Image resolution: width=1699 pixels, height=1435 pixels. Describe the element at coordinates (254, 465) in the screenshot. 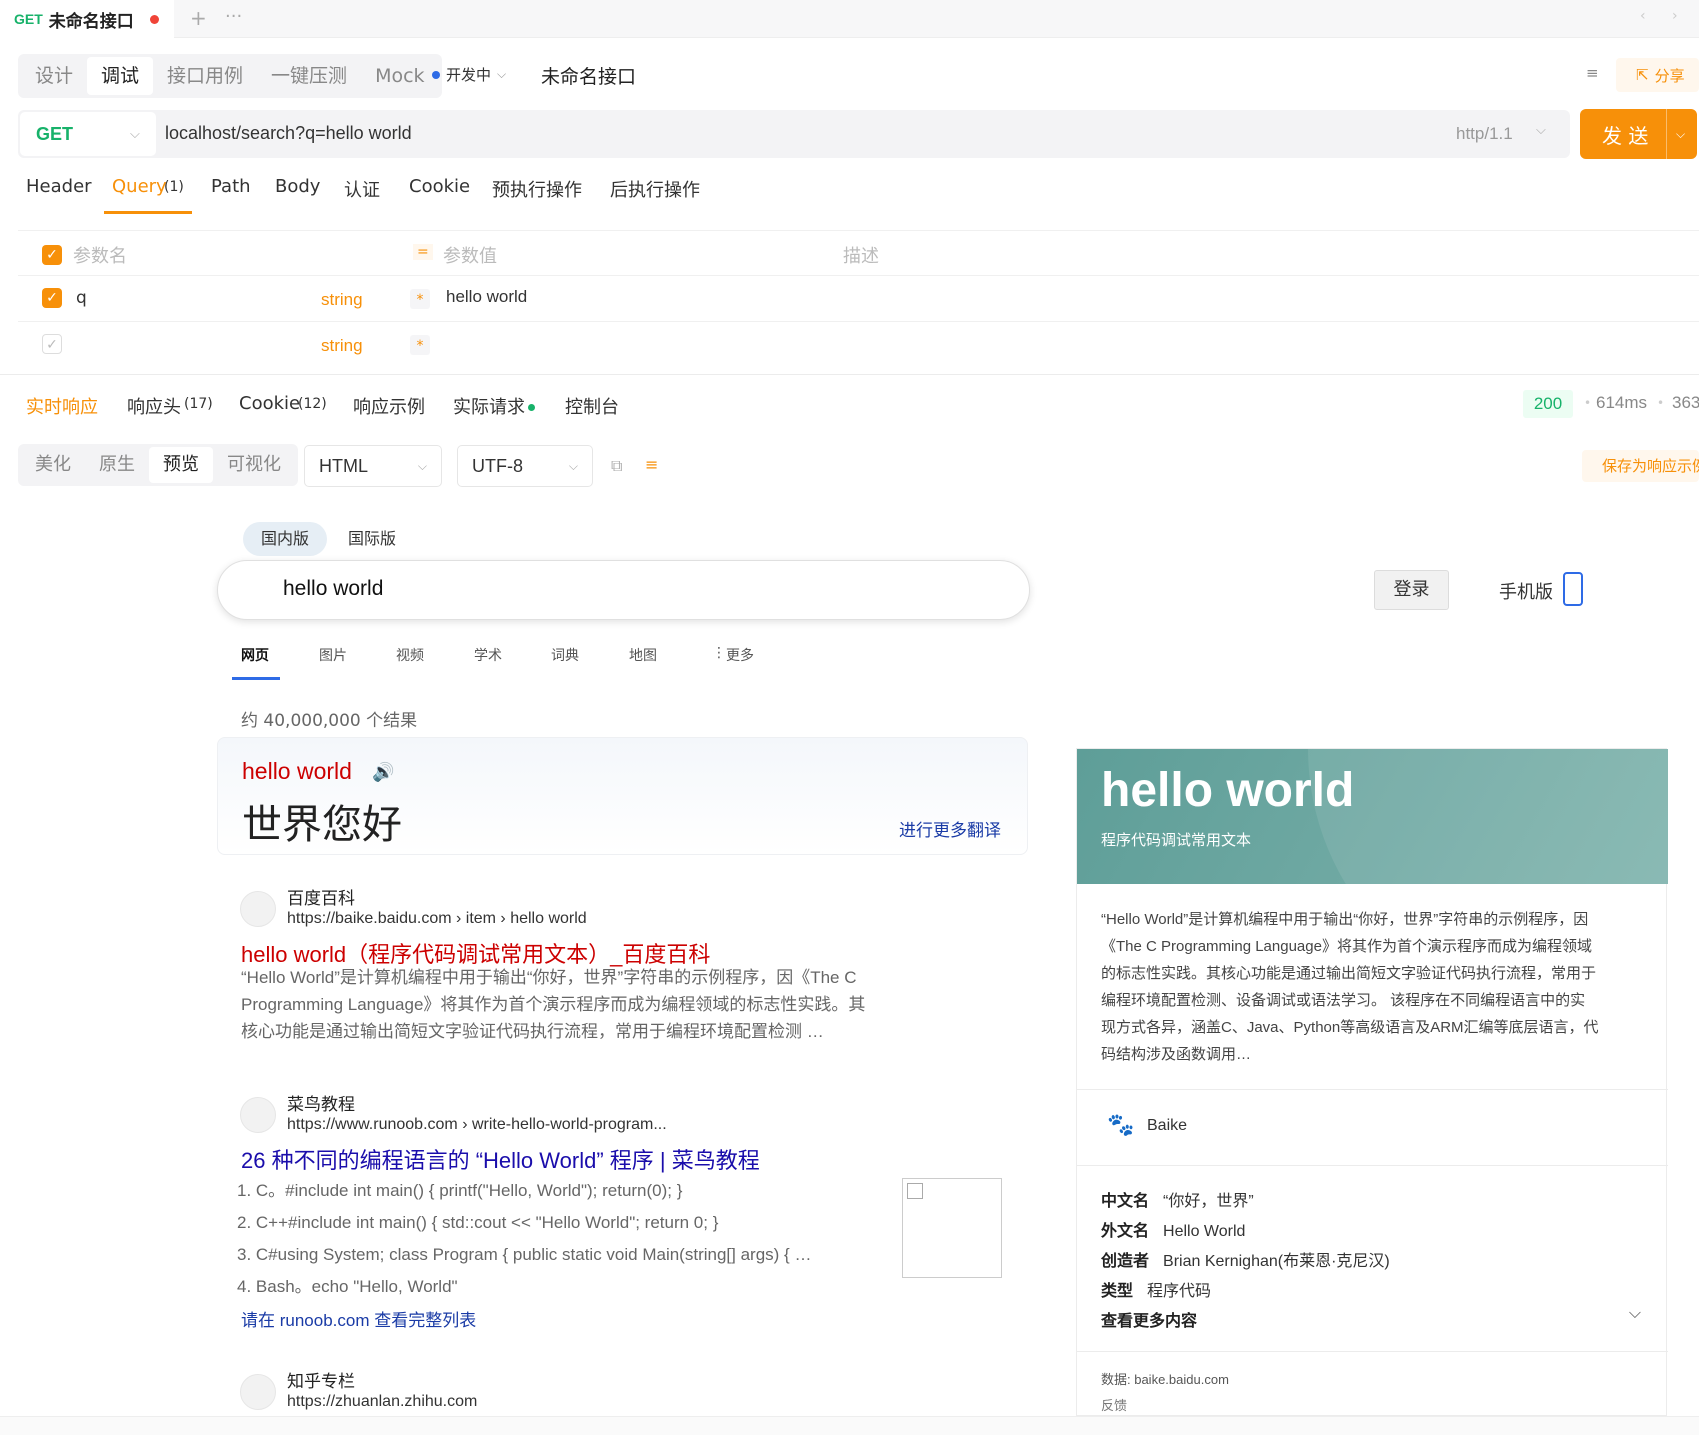

I see `view-visualize: 可视化` at that location.